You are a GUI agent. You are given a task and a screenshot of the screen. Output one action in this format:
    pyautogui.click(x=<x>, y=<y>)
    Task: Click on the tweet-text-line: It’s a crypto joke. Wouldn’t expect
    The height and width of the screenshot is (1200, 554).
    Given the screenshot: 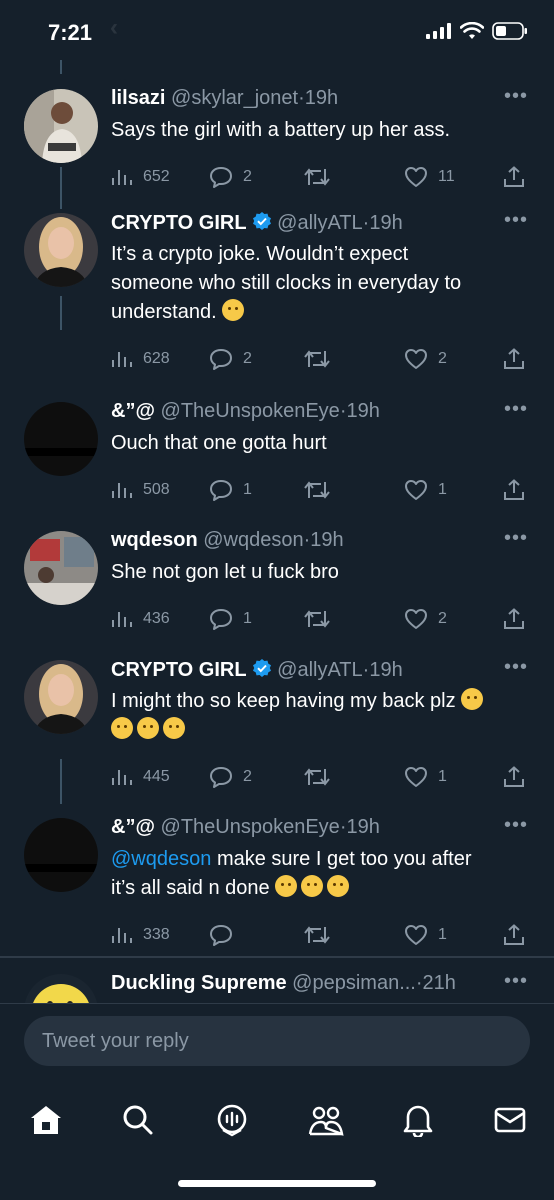 What is the action you would take?
    pyautogui.click(x=260, y=254)
    